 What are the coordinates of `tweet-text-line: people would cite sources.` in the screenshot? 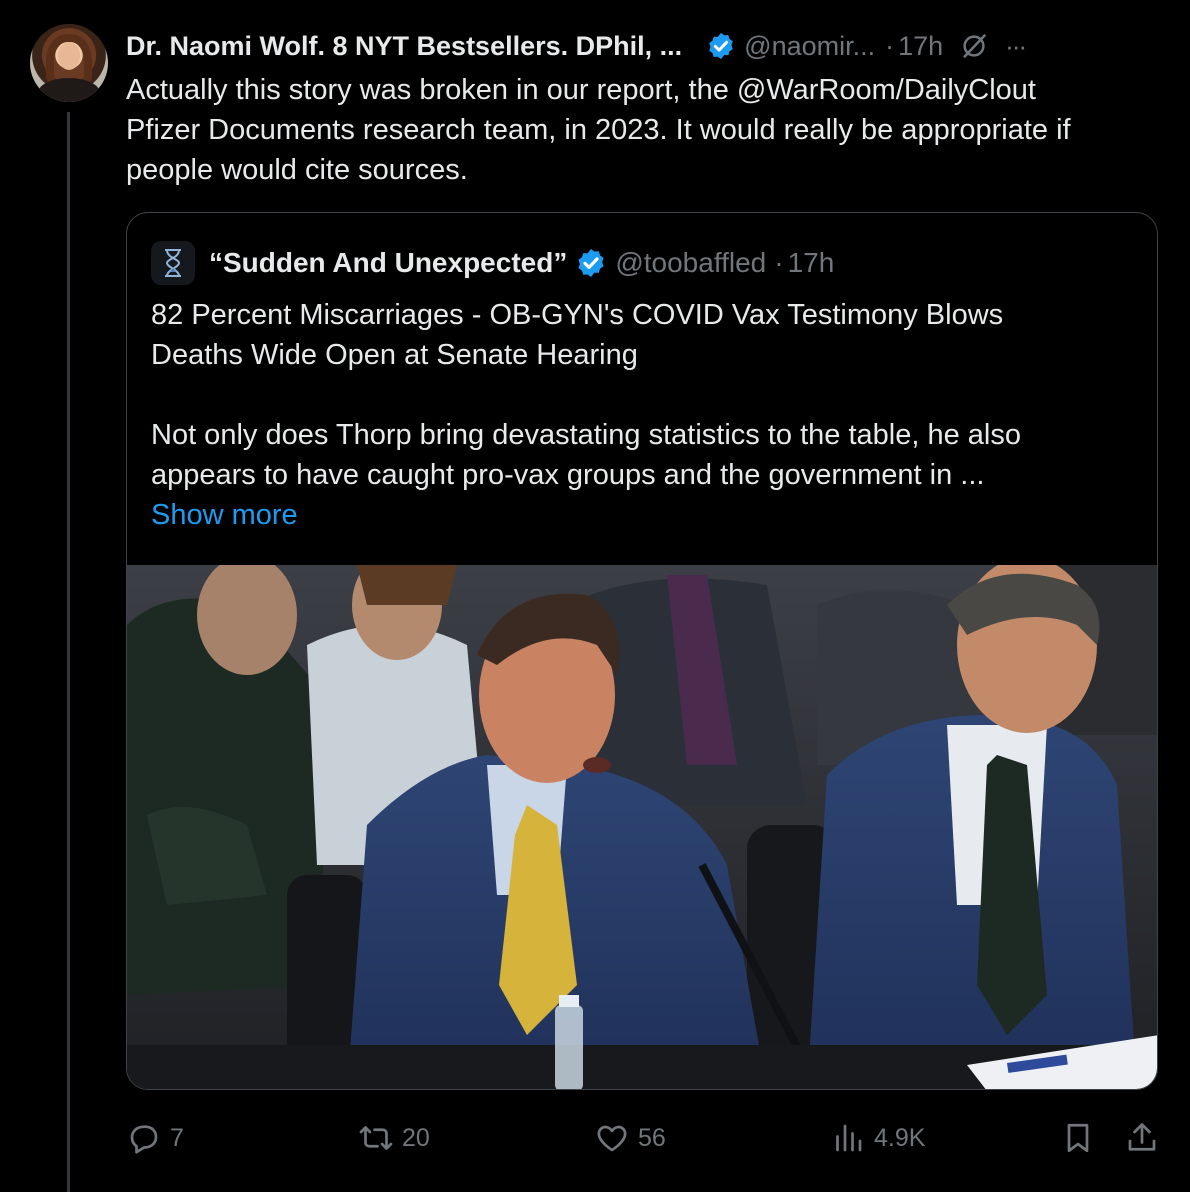 It's located at (297, 170).